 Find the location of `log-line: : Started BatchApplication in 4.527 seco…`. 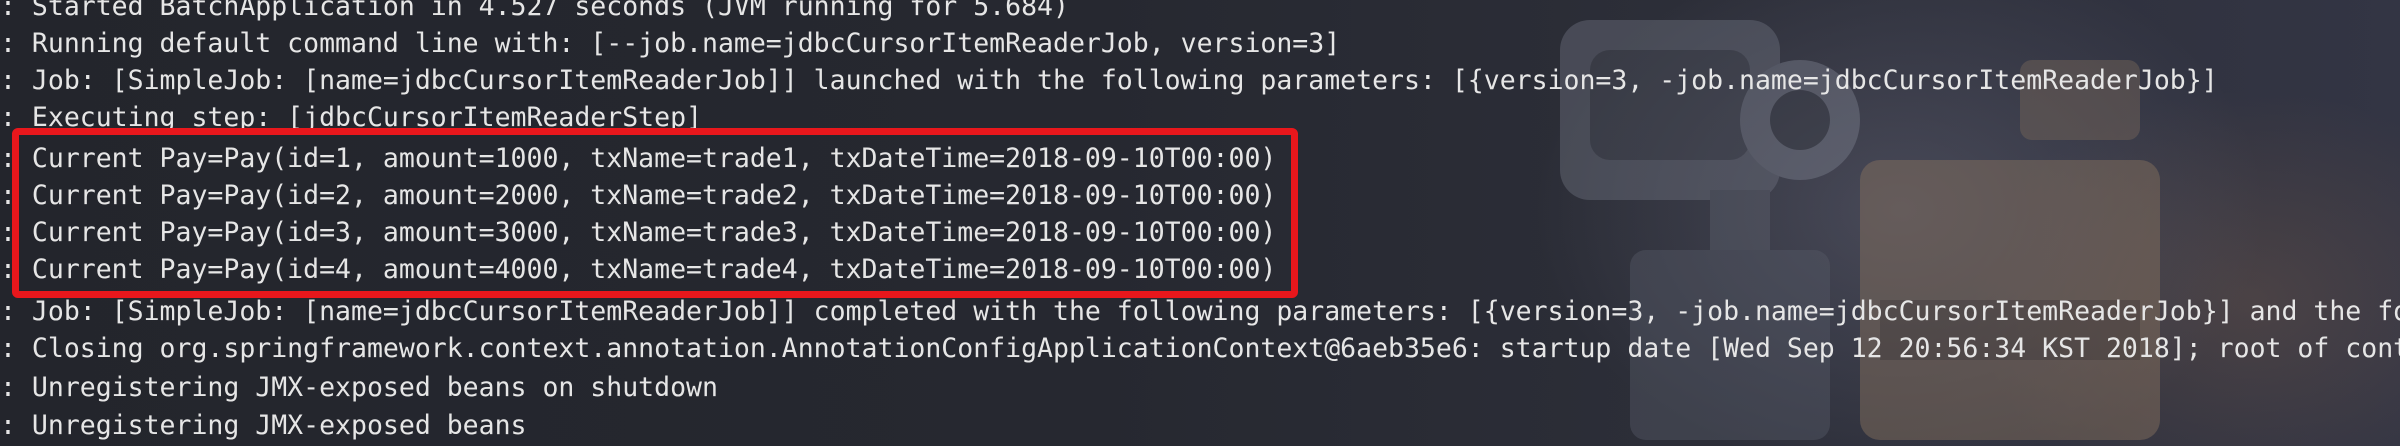

log-line: : Started BatchApplication in 4.527 seco… is located at coordinates (534, 11).